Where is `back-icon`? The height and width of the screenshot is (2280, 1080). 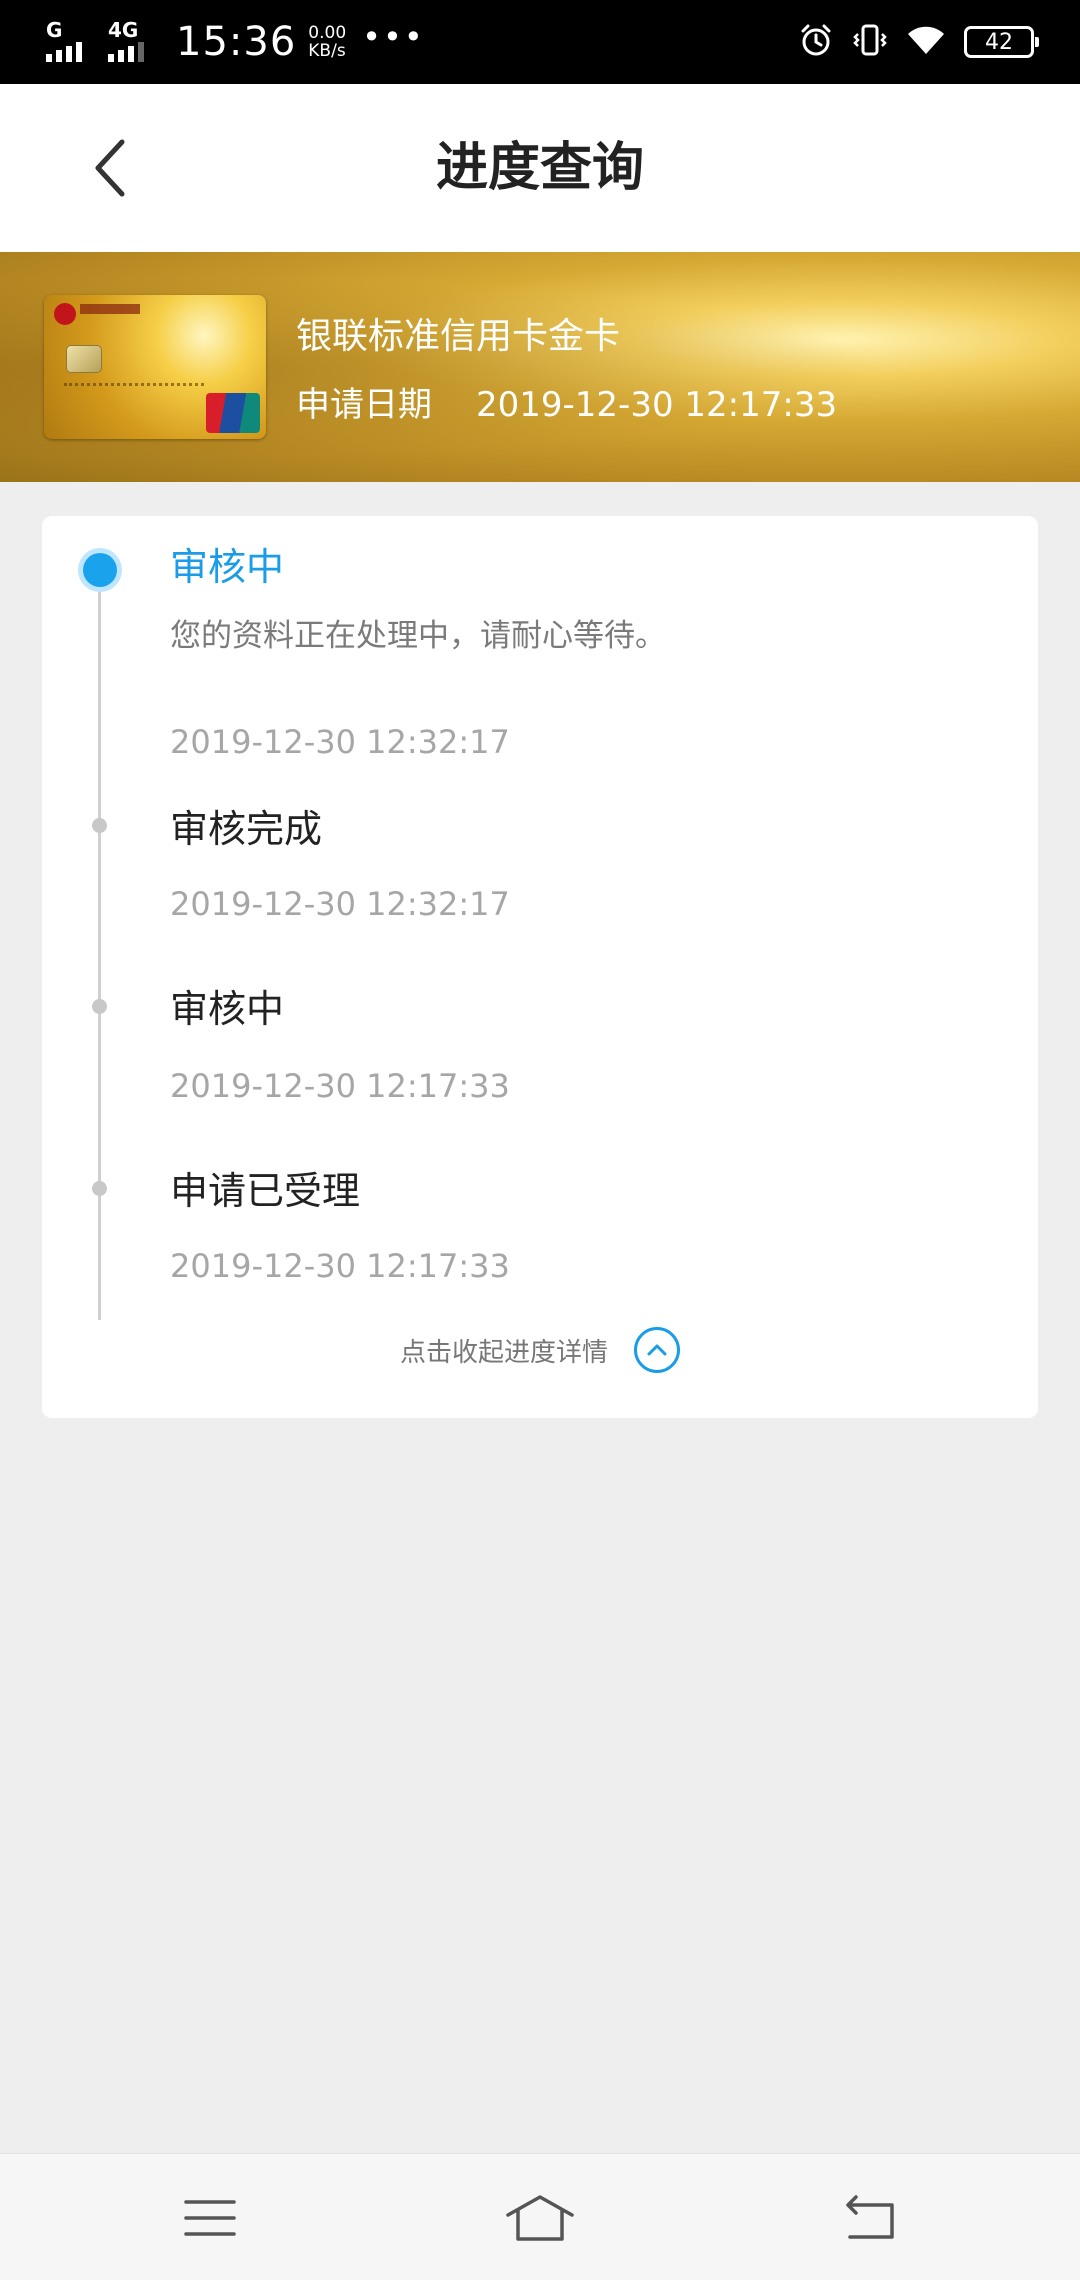 back-icon is located at coordinates (870, 2217).